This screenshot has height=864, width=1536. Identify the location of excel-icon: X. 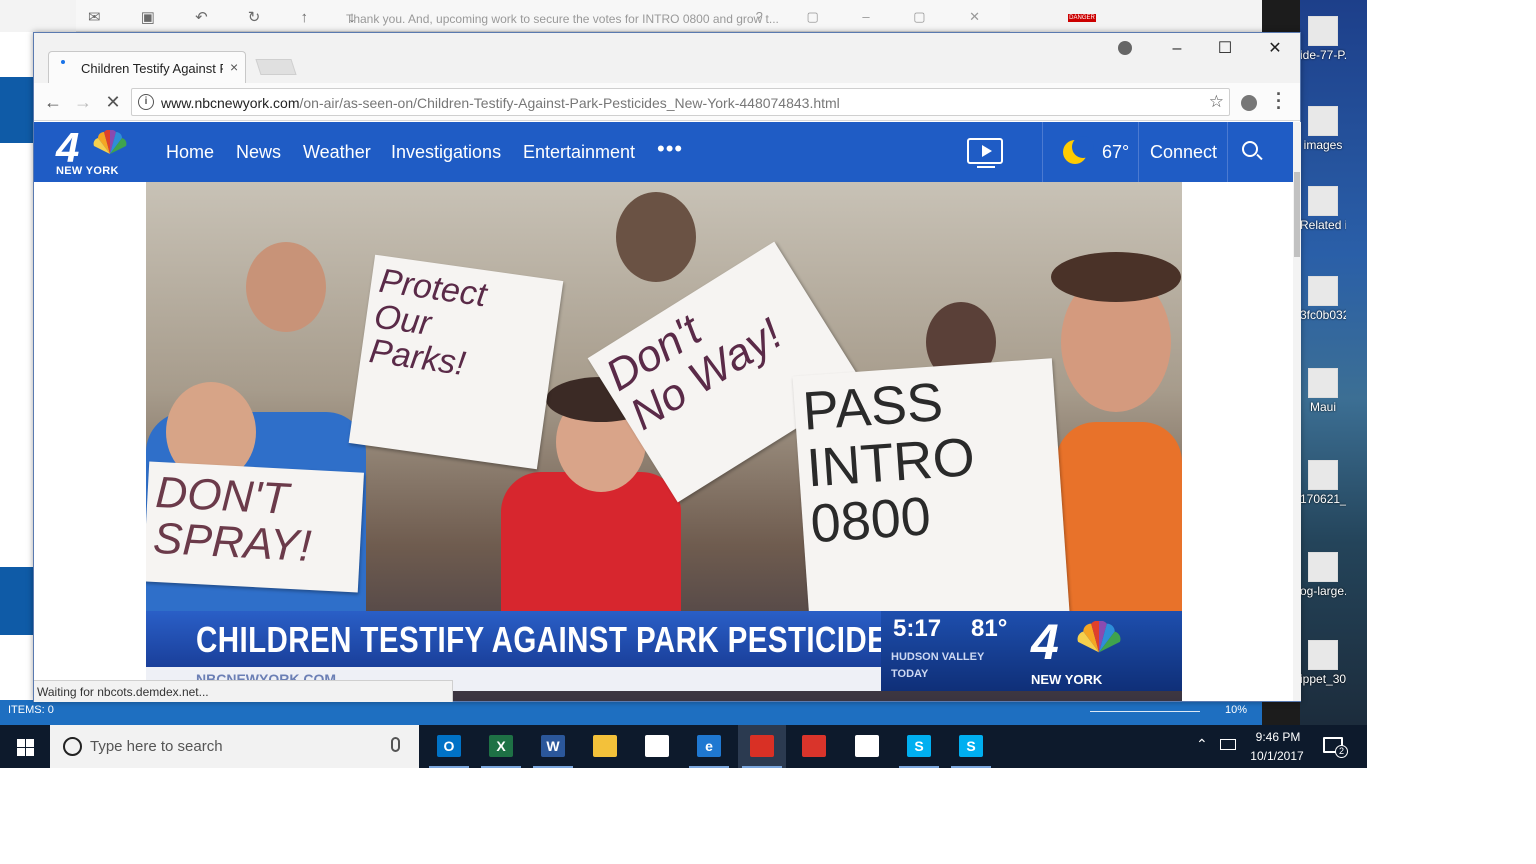
(501, 746).